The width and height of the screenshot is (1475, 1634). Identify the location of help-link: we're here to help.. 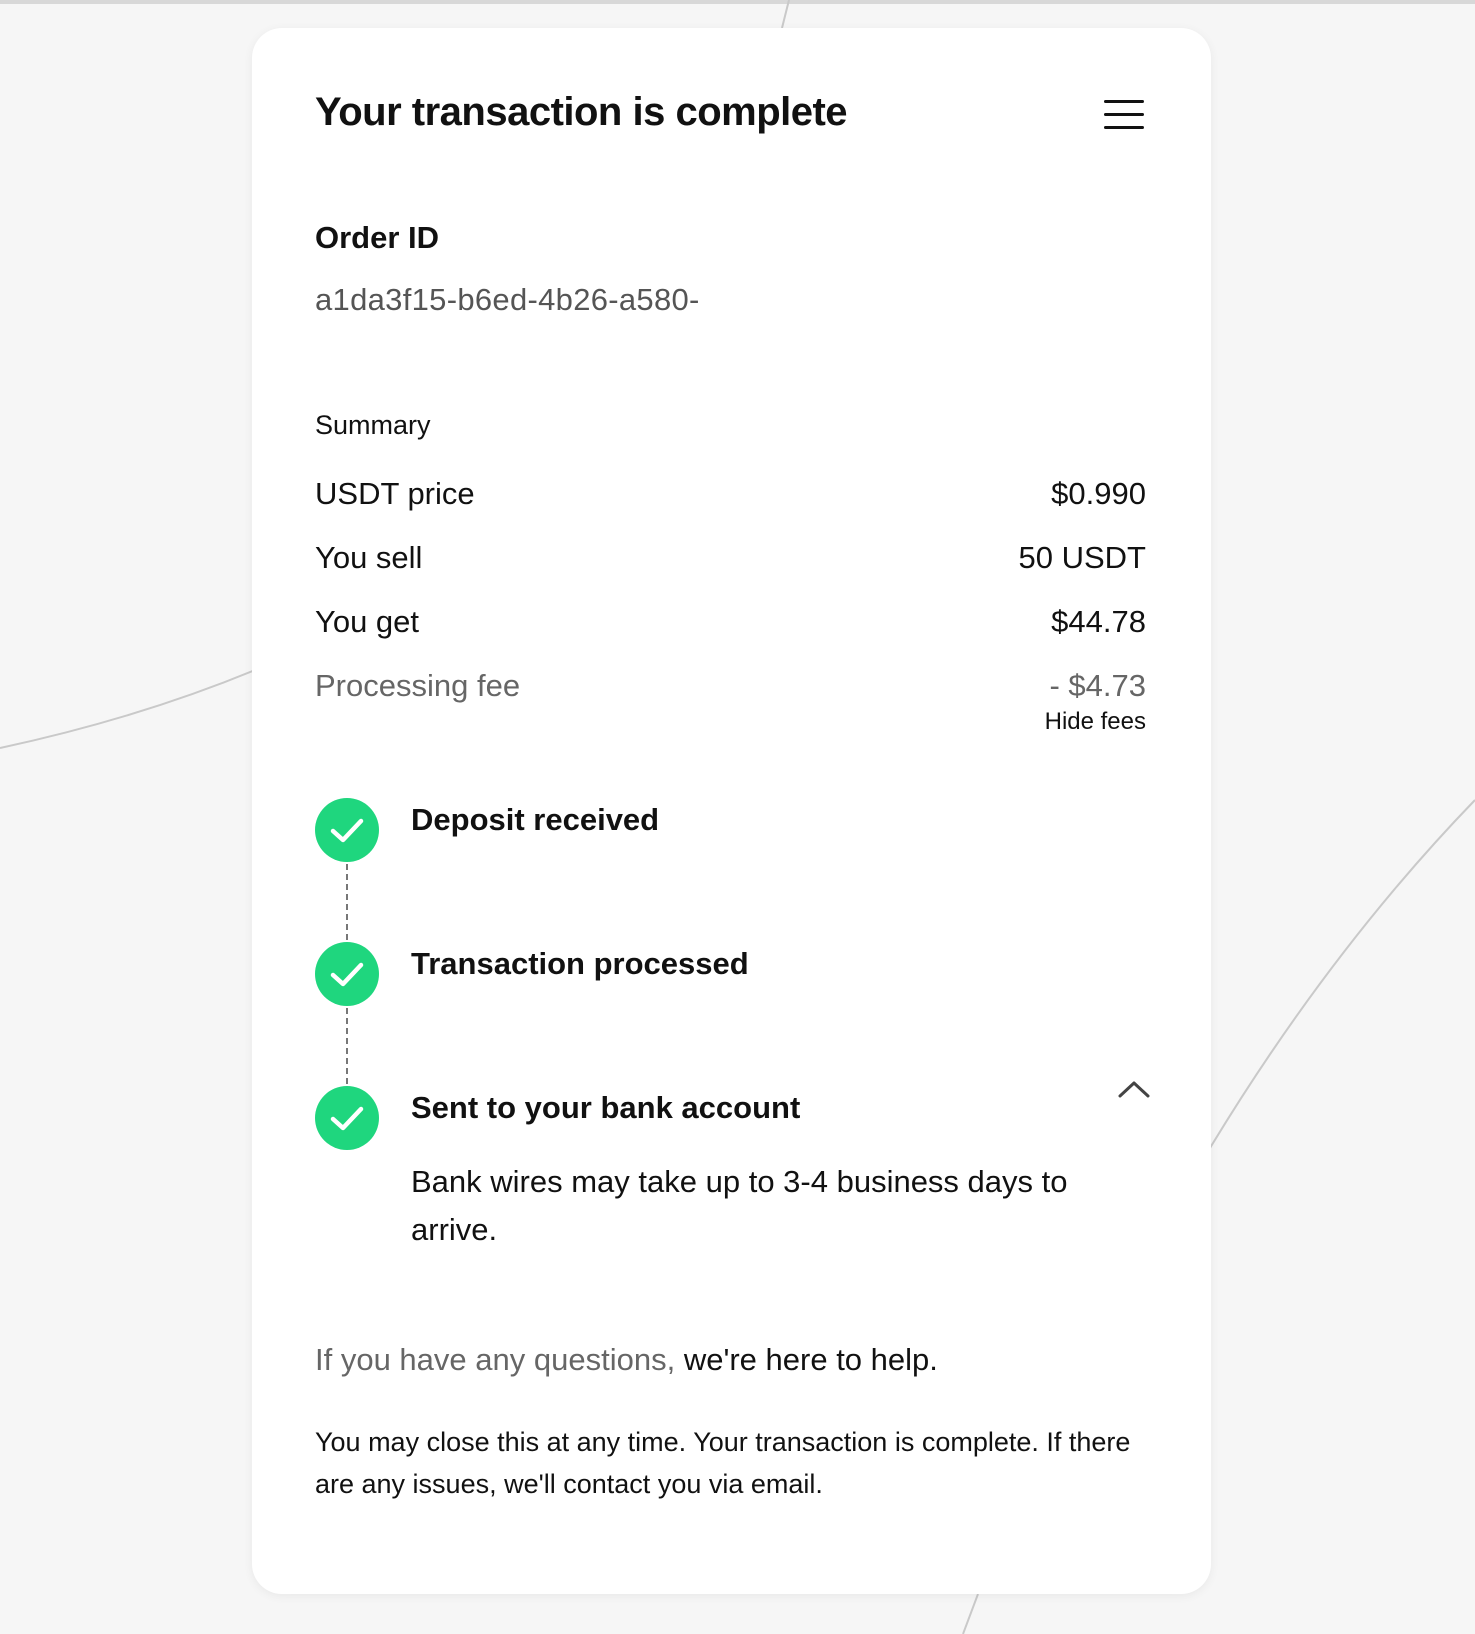
(811, 1359).